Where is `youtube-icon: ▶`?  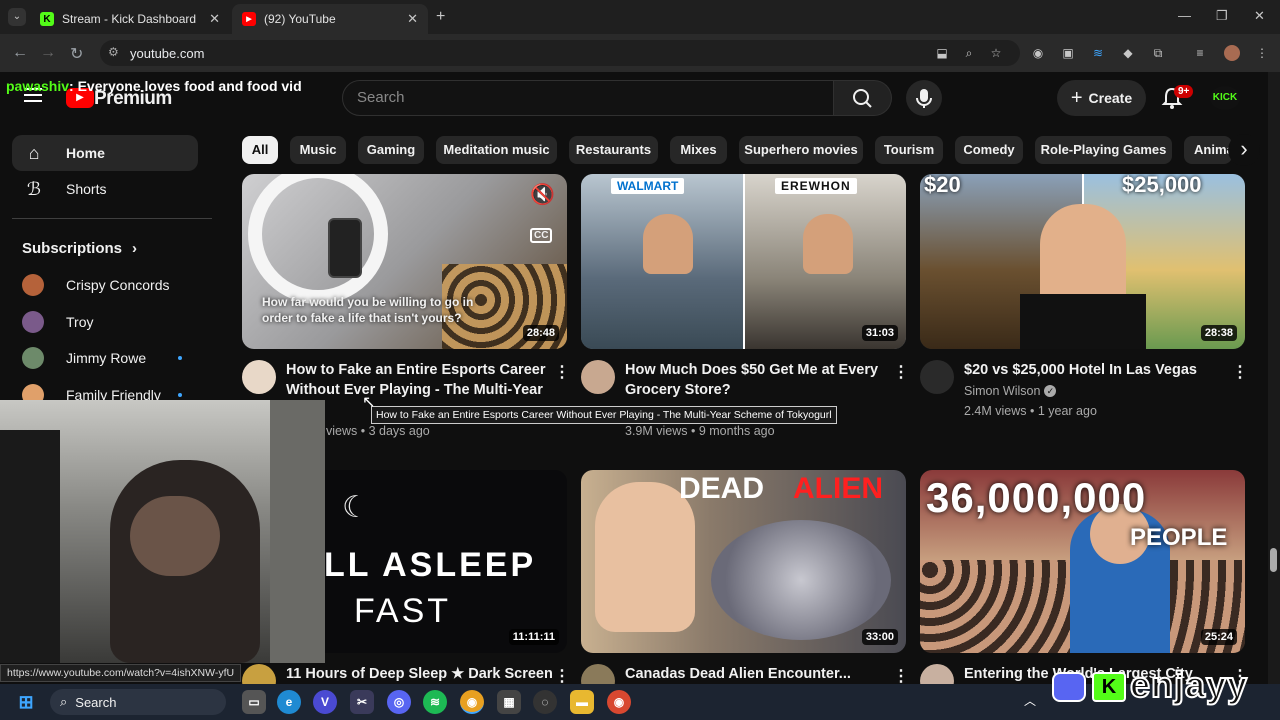
youtube-icon: ▶ is located at coordinates (249, 19).